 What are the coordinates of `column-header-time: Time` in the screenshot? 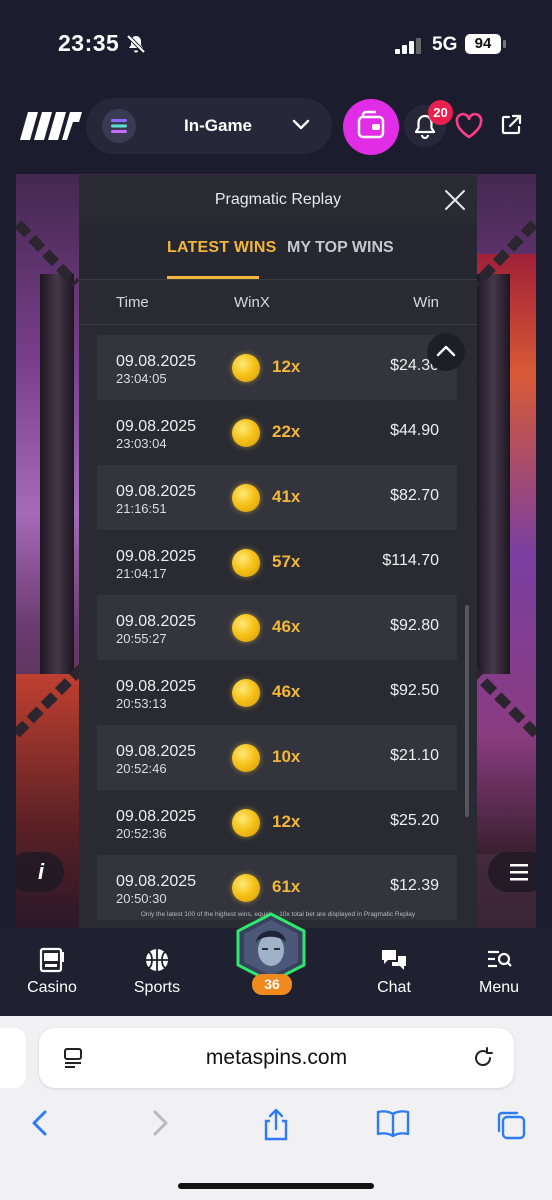 It's located at (132, 302).